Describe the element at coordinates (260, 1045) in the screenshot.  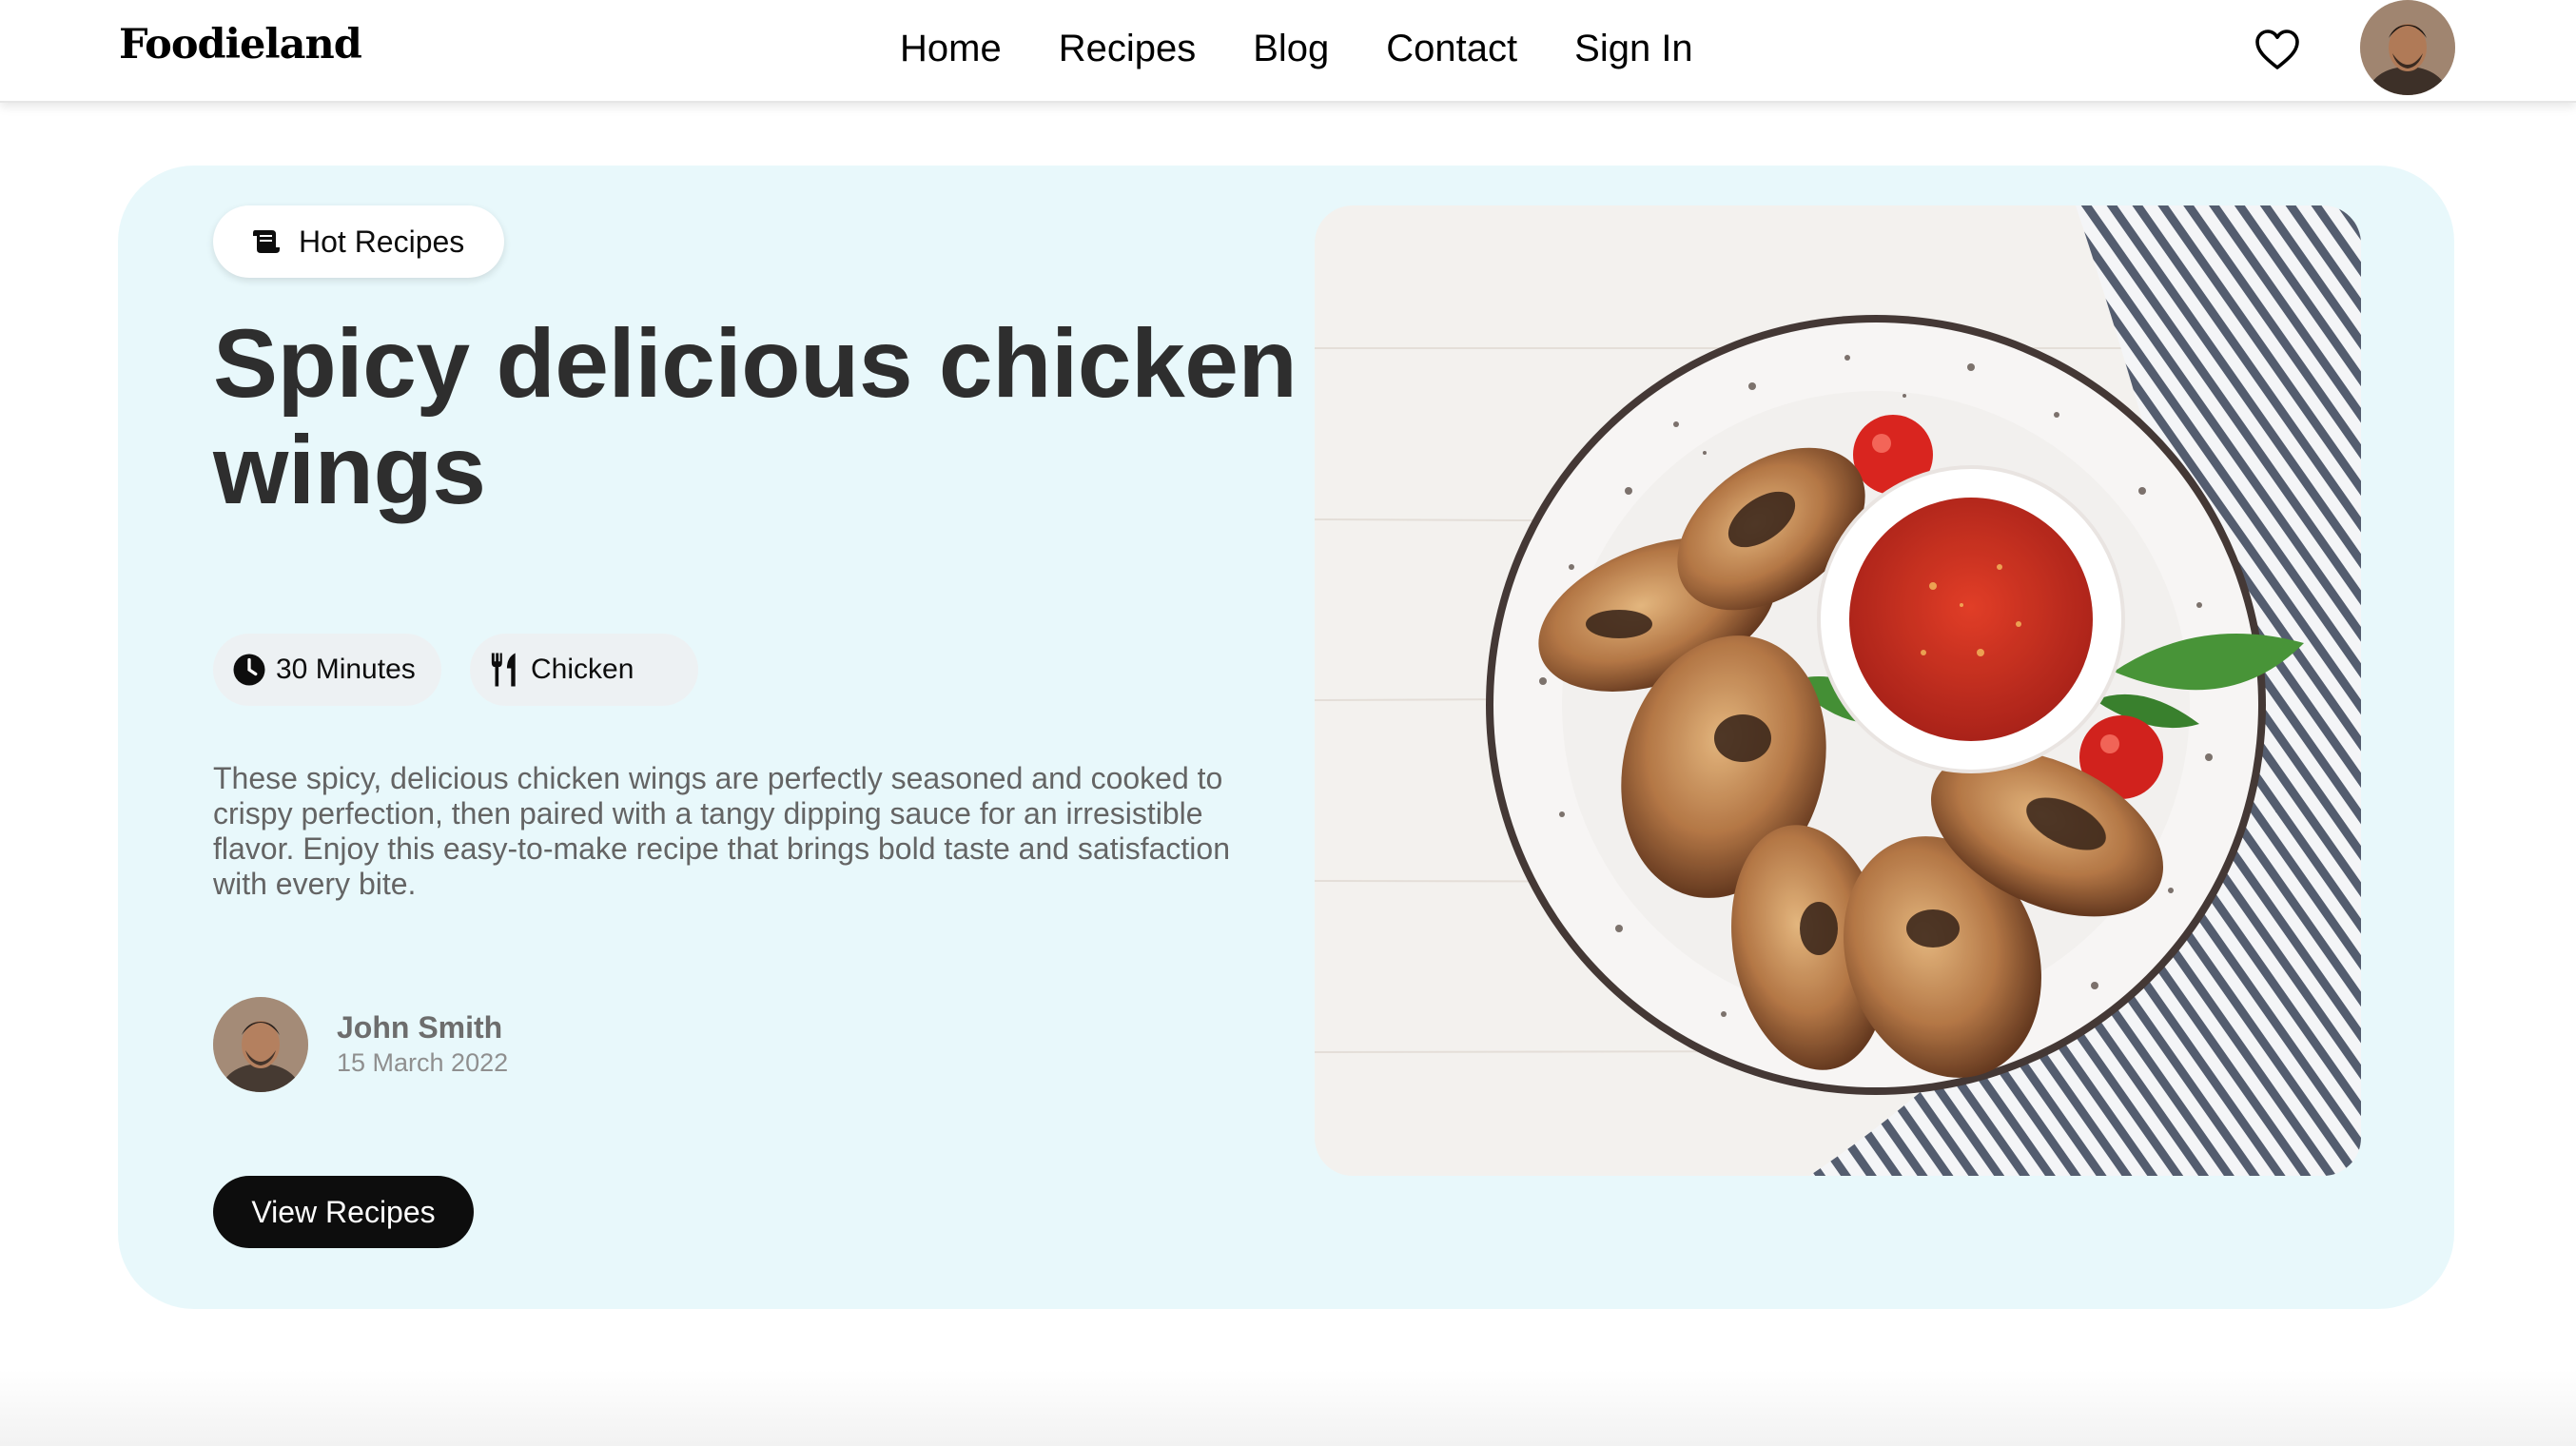
I see `author-avatar` at that location.